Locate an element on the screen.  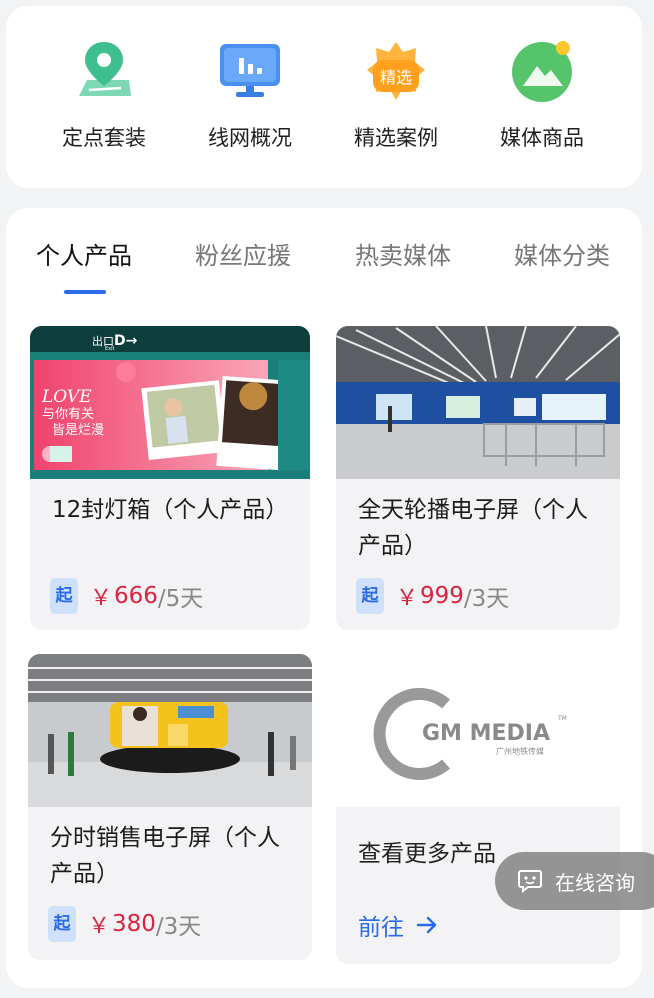
tab-indicator is located at coordinates (85, 292).